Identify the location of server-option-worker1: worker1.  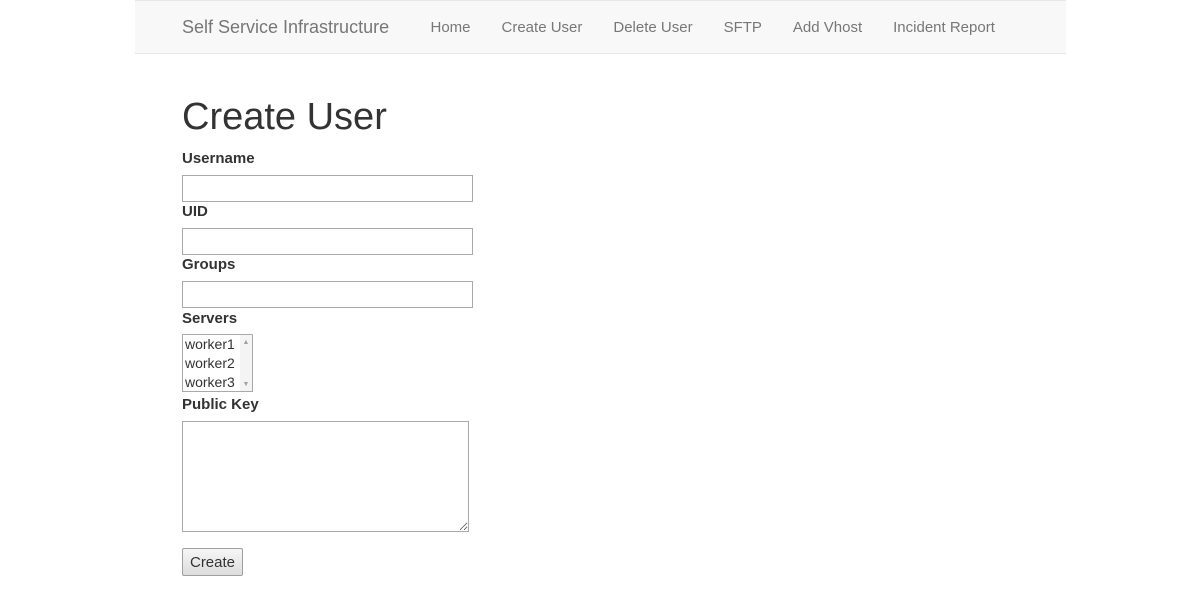
(210, 344).